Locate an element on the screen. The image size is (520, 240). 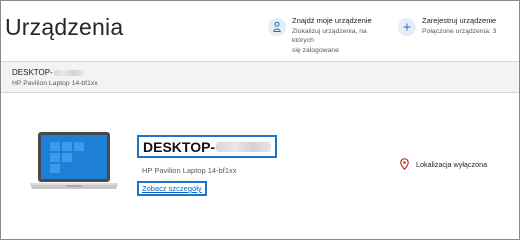
location-status: Lokalizacja wyłączona is located at coordinates (443, 164).